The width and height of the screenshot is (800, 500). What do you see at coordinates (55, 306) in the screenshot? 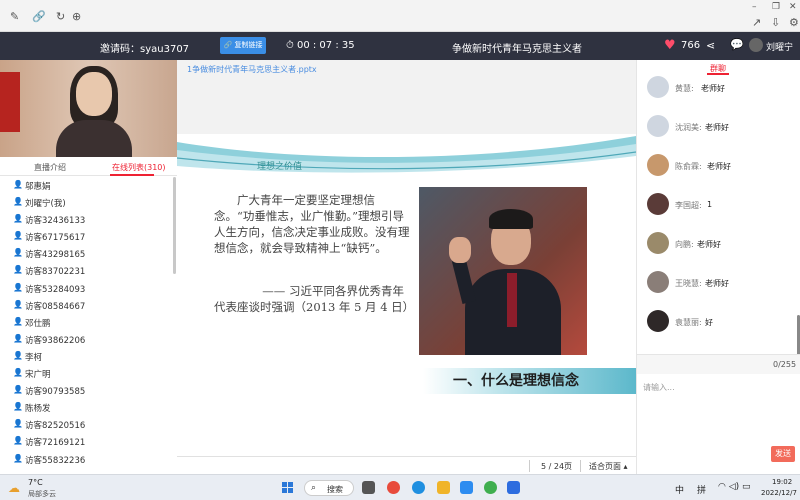
I see `user-name: 访客08584667` at bounding box center [55, 306].